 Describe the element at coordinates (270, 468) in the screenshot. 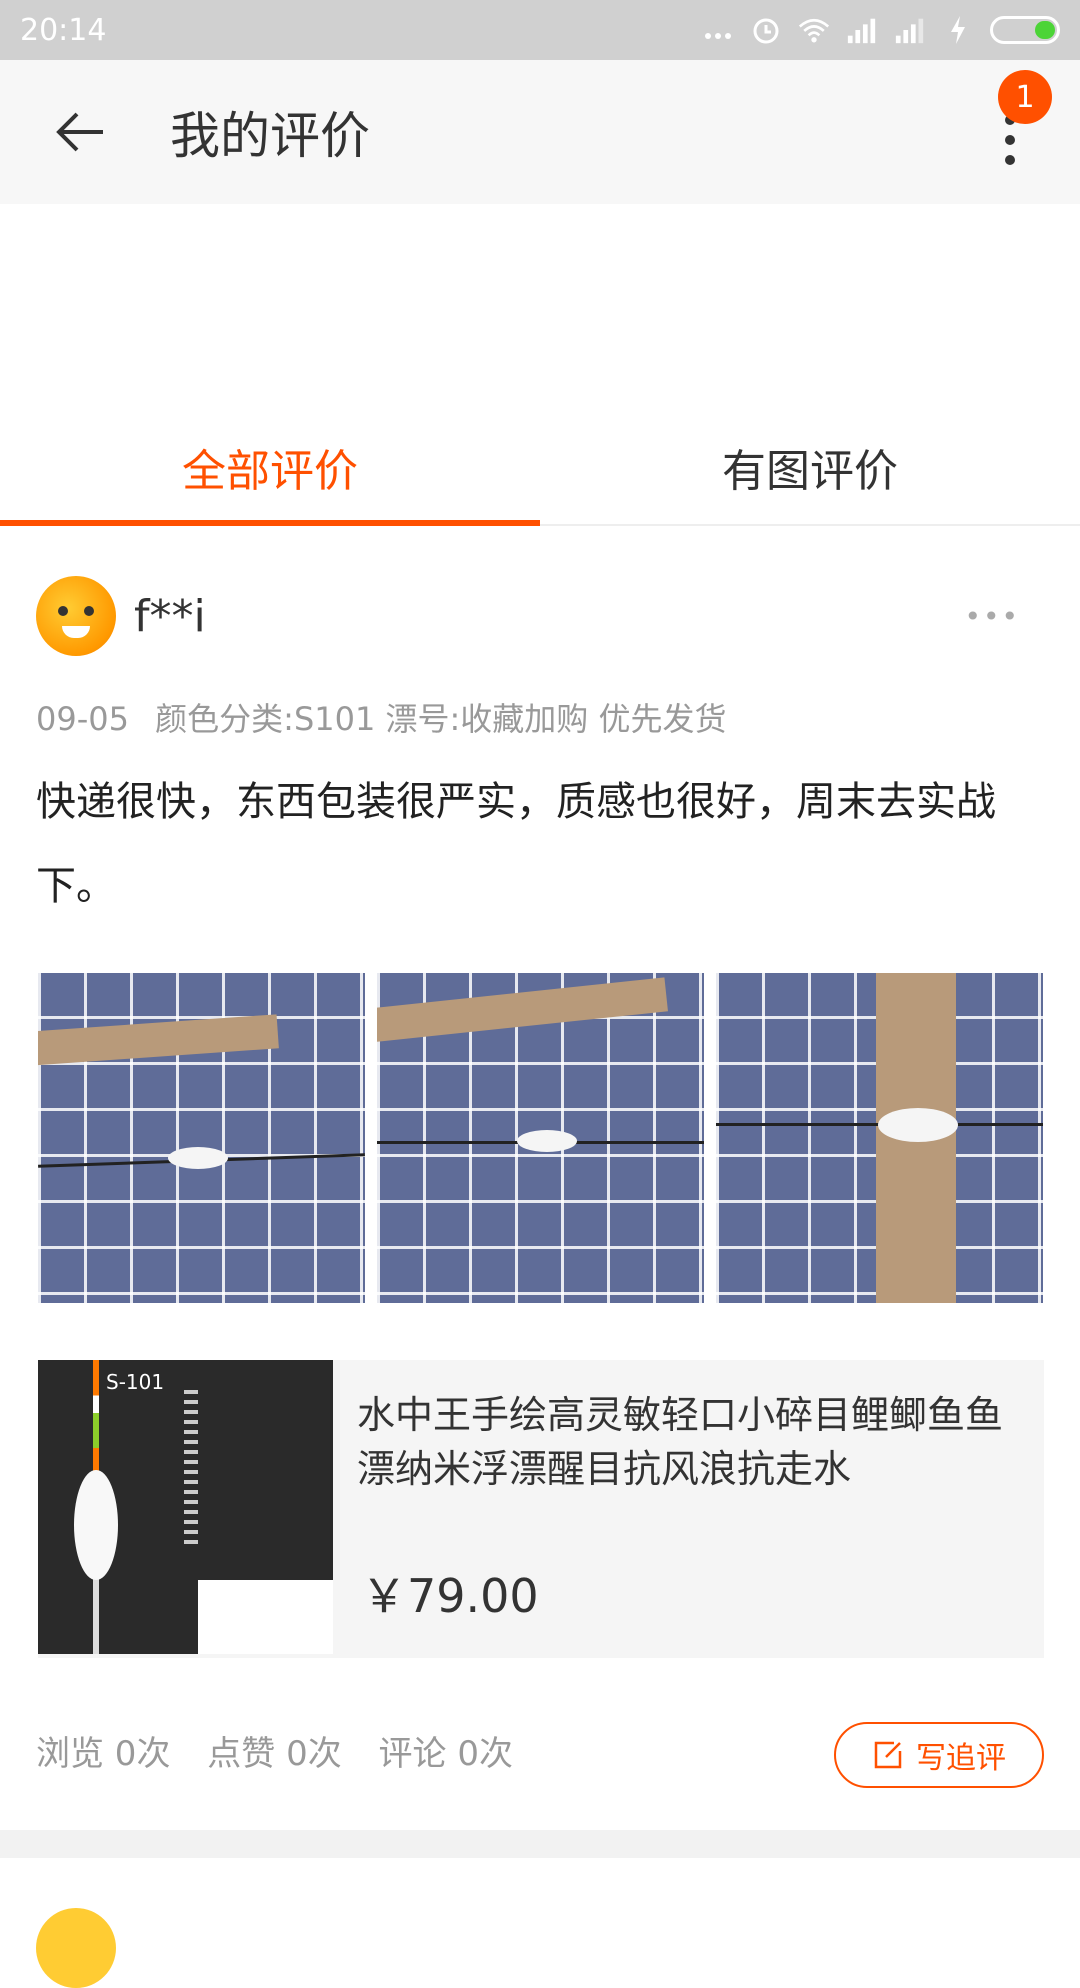

I see `tab-all-reviews: 全部评价` at that location.